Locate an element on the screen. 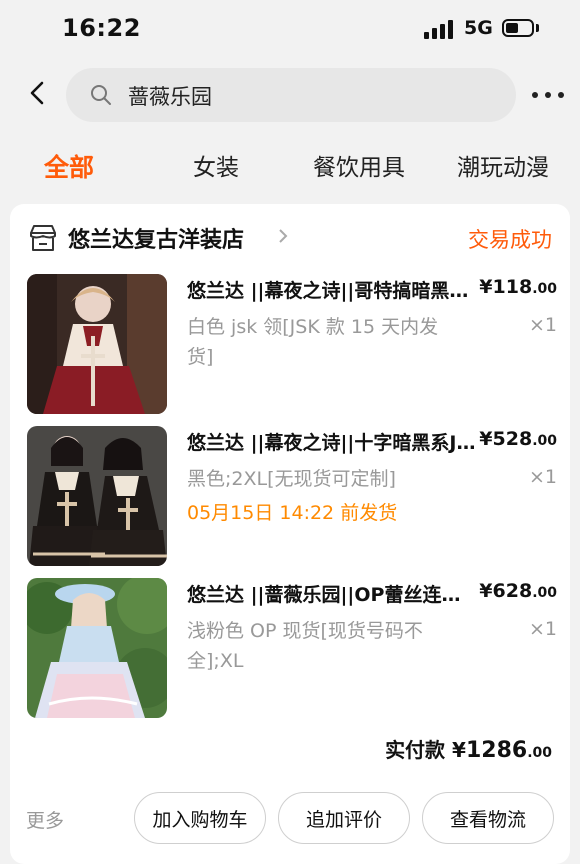 The image size is (580, 864). product-sku-line: 黑色;2XL[无现货可定制] is located at coordinates (291, 479).